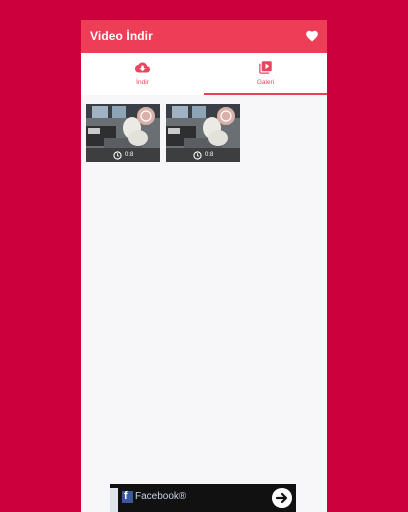 This screenshot has width=408, height=512. I want to click on tab-indir-label: İndir, so click(142, 82).